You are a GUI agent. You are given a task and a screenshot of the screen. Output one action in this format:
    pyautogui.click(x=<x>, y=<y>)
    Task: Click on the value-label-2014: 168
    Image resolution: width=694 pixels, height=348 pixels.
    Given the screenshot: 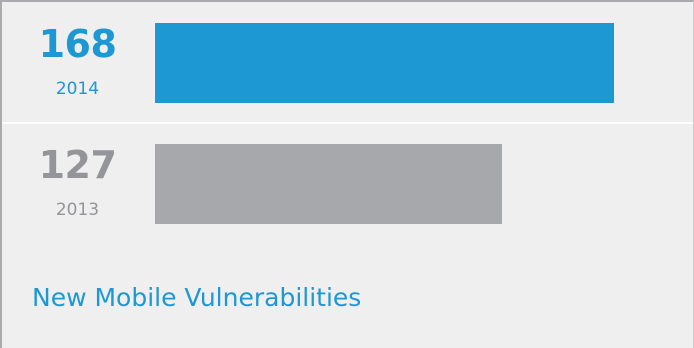 What is the action you would take?
    pyautogui.click(x=77, y=44)
    